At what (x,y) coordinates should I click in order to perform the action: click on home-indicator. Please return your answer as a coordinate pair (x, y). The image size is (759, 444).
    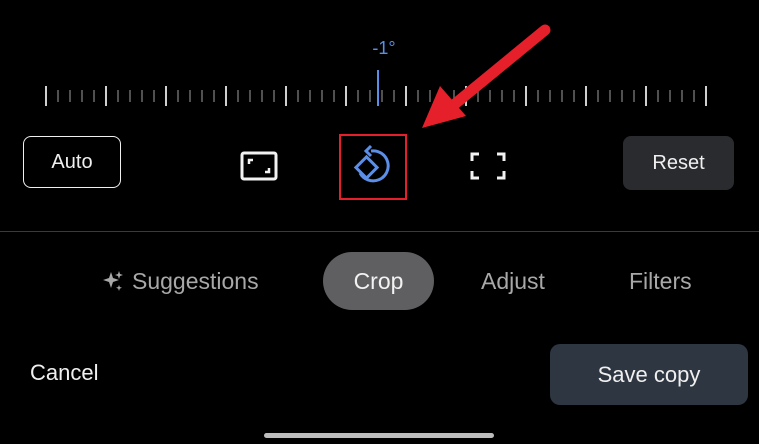
    Looking at the image, I should click on (379, 435).